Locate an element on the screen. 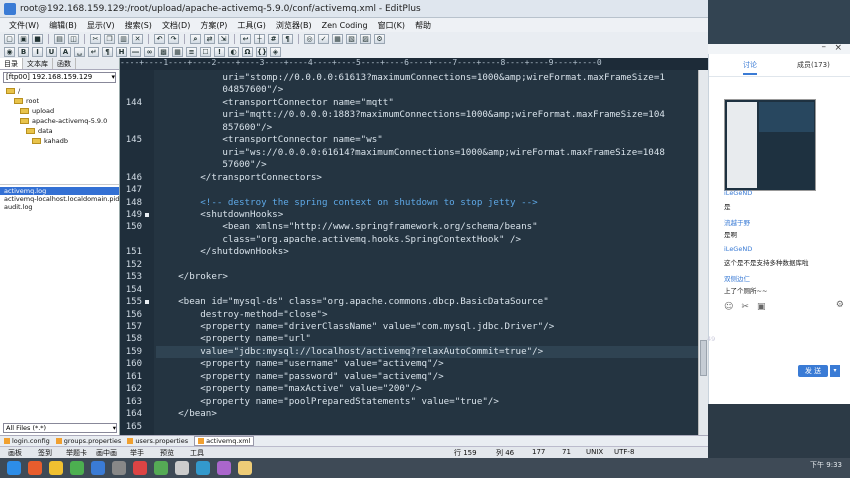  table-icon: ▦ is located at coordinates (177, 51).